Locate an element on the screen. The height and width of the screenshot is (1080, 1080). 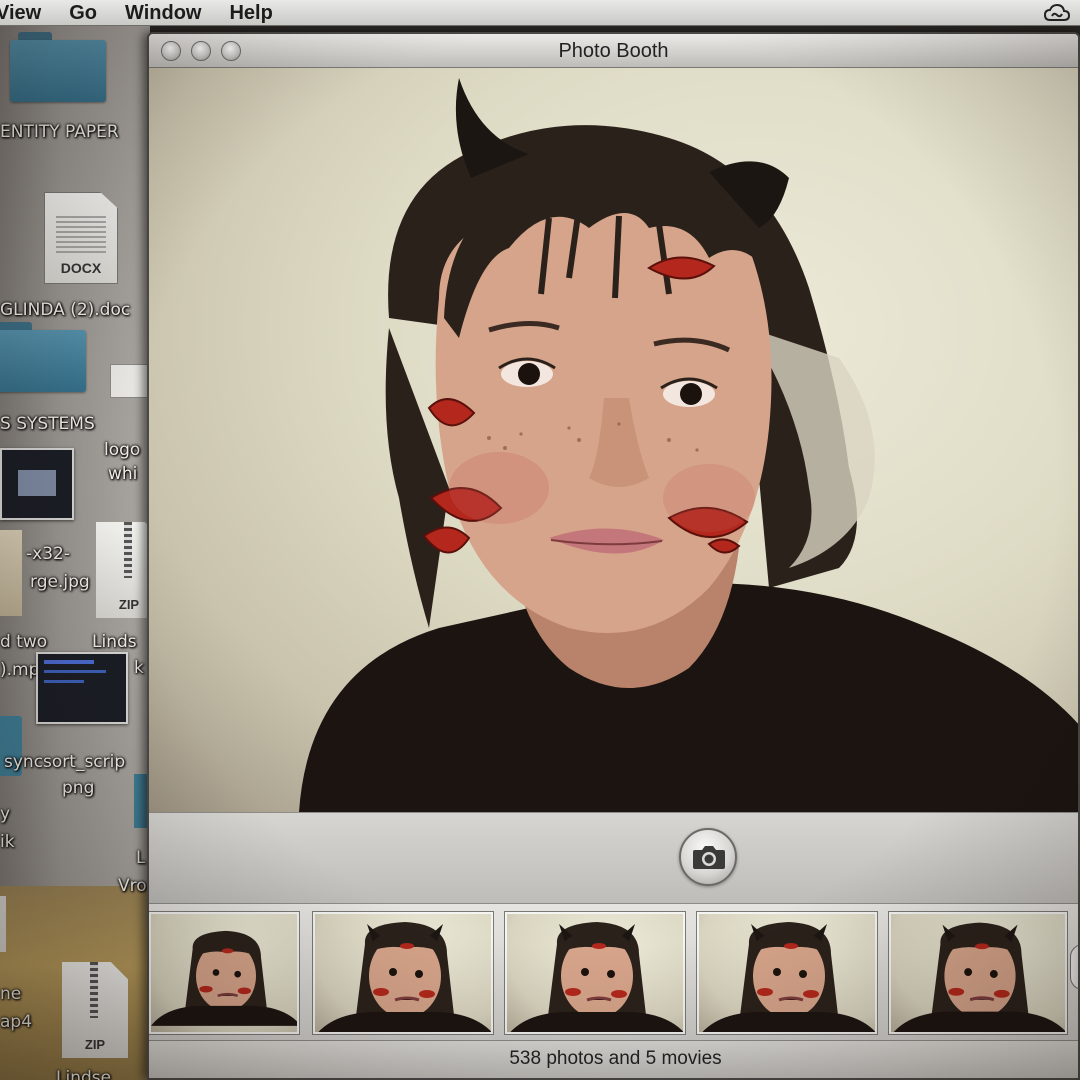
take-photo-button is located at coordinates (708, 857).